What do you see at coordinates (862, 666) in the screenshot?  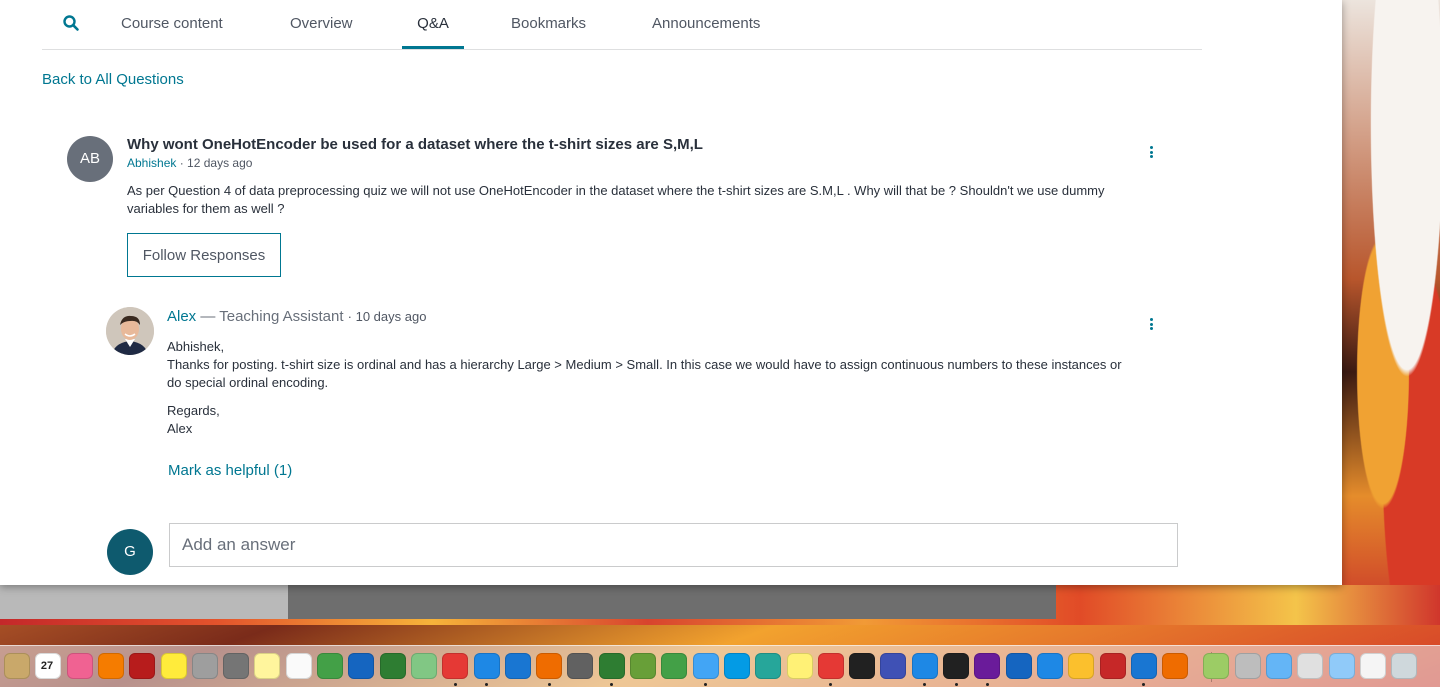 I see `activity-monitor-icon` at bounding box center [862, 666].